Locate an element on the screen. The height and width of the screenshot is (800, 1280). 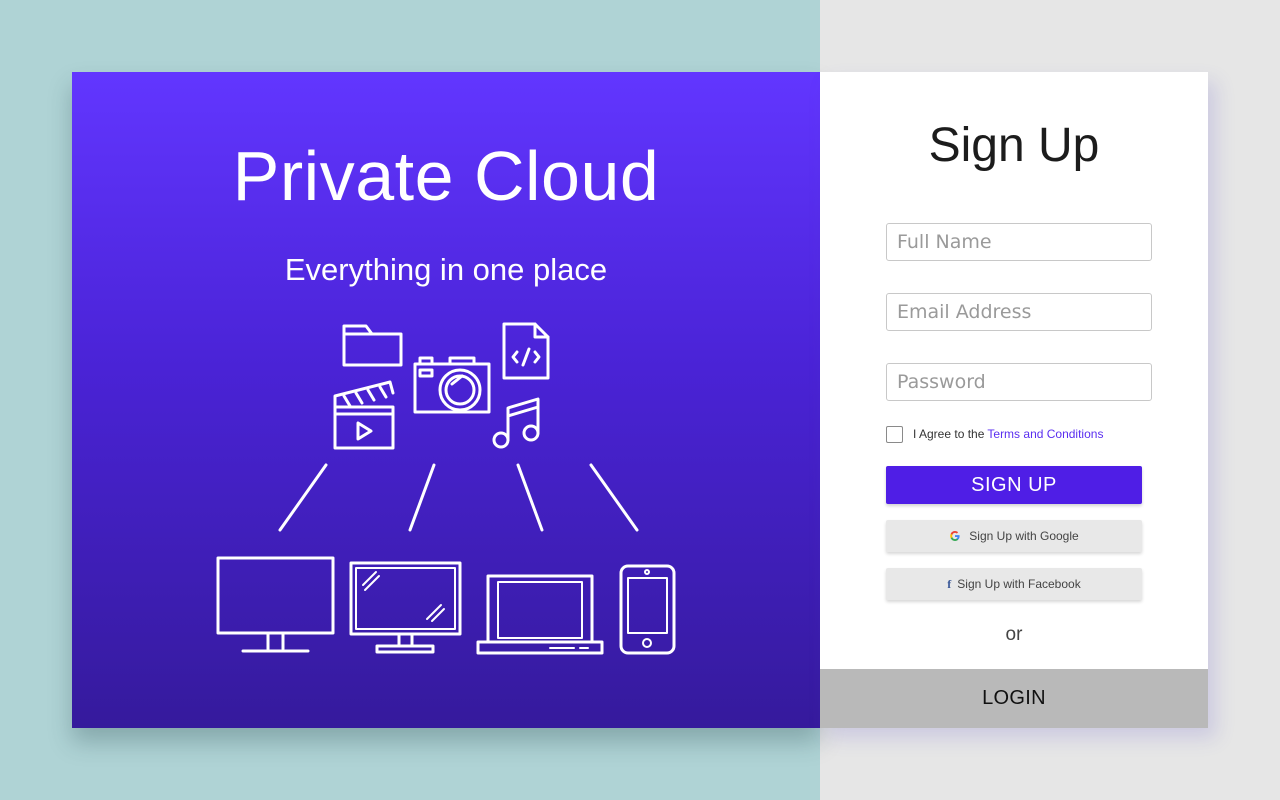
facebook-button-label: Sign Up with Facebook is located at coordinates (1019, 584).